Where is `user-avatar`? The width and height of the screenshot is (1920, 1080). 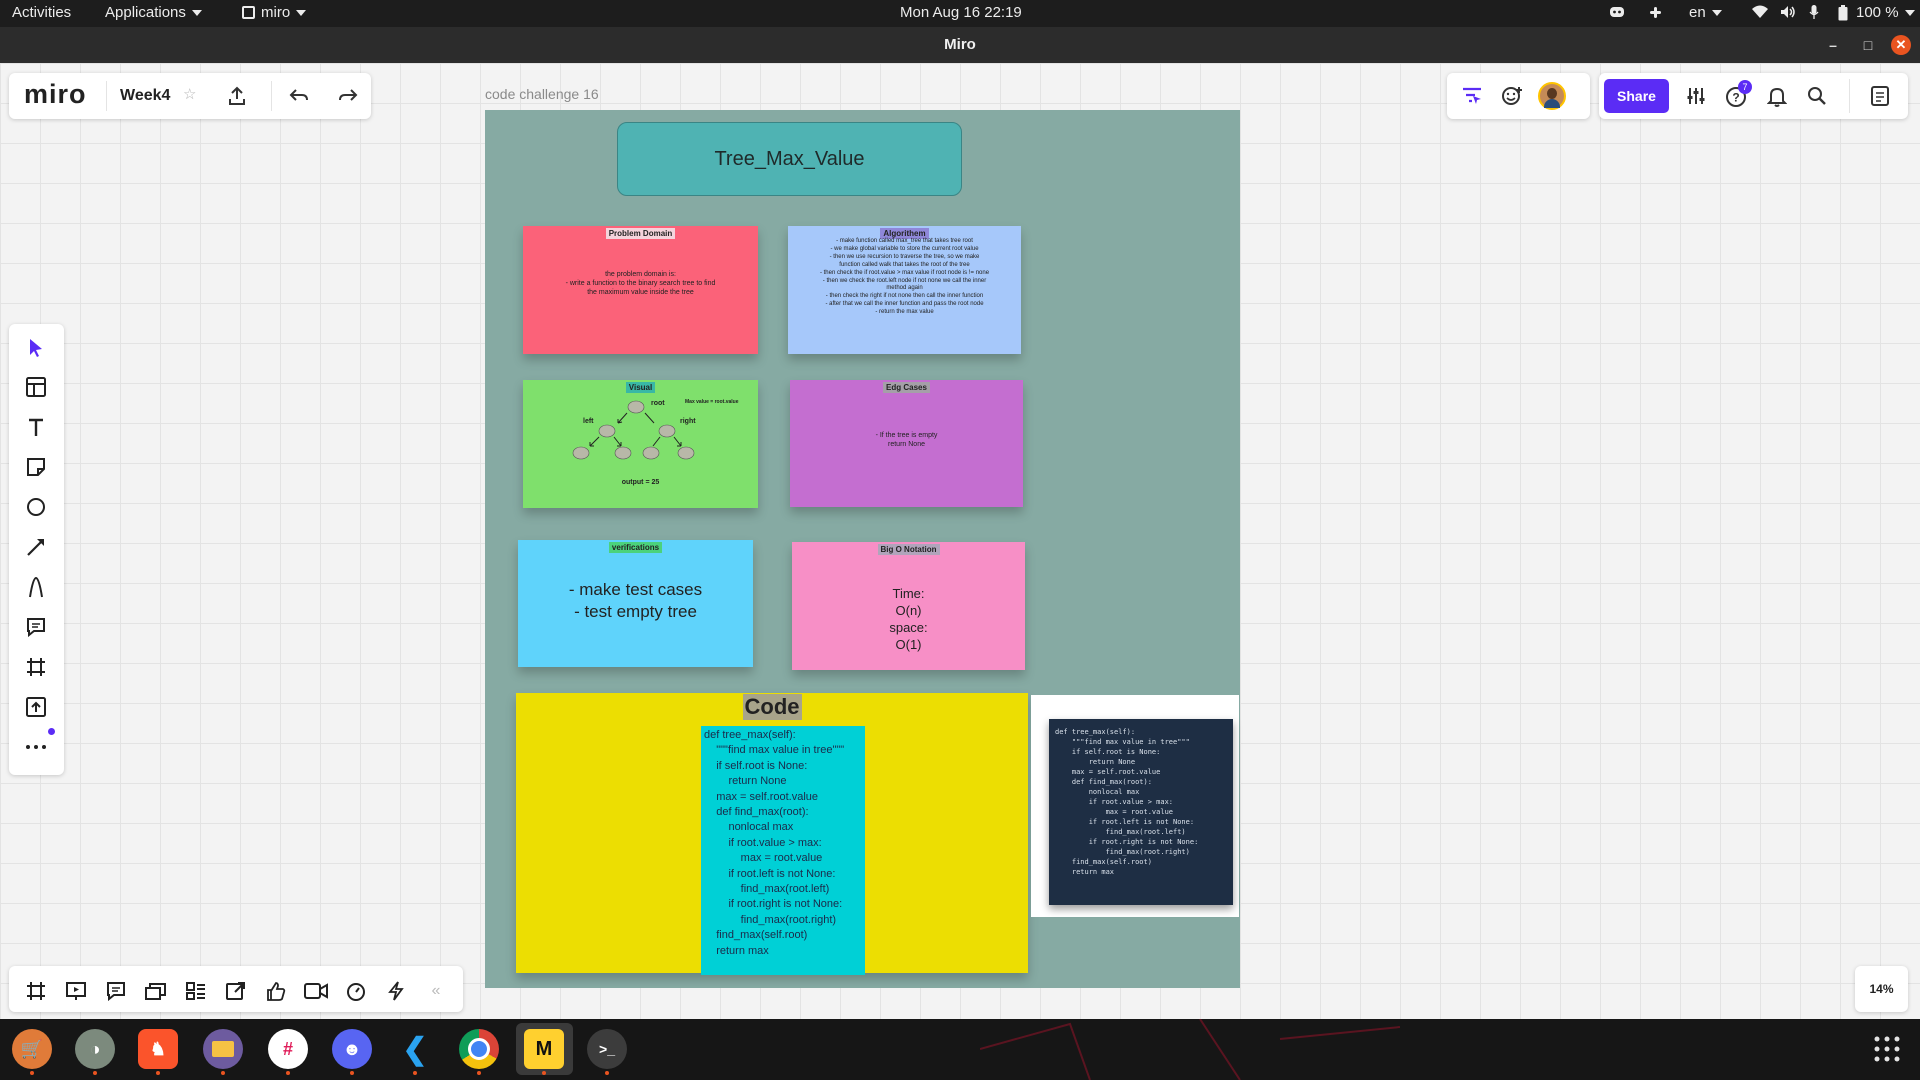
user-avatar is located at coordinates (1552, 96).